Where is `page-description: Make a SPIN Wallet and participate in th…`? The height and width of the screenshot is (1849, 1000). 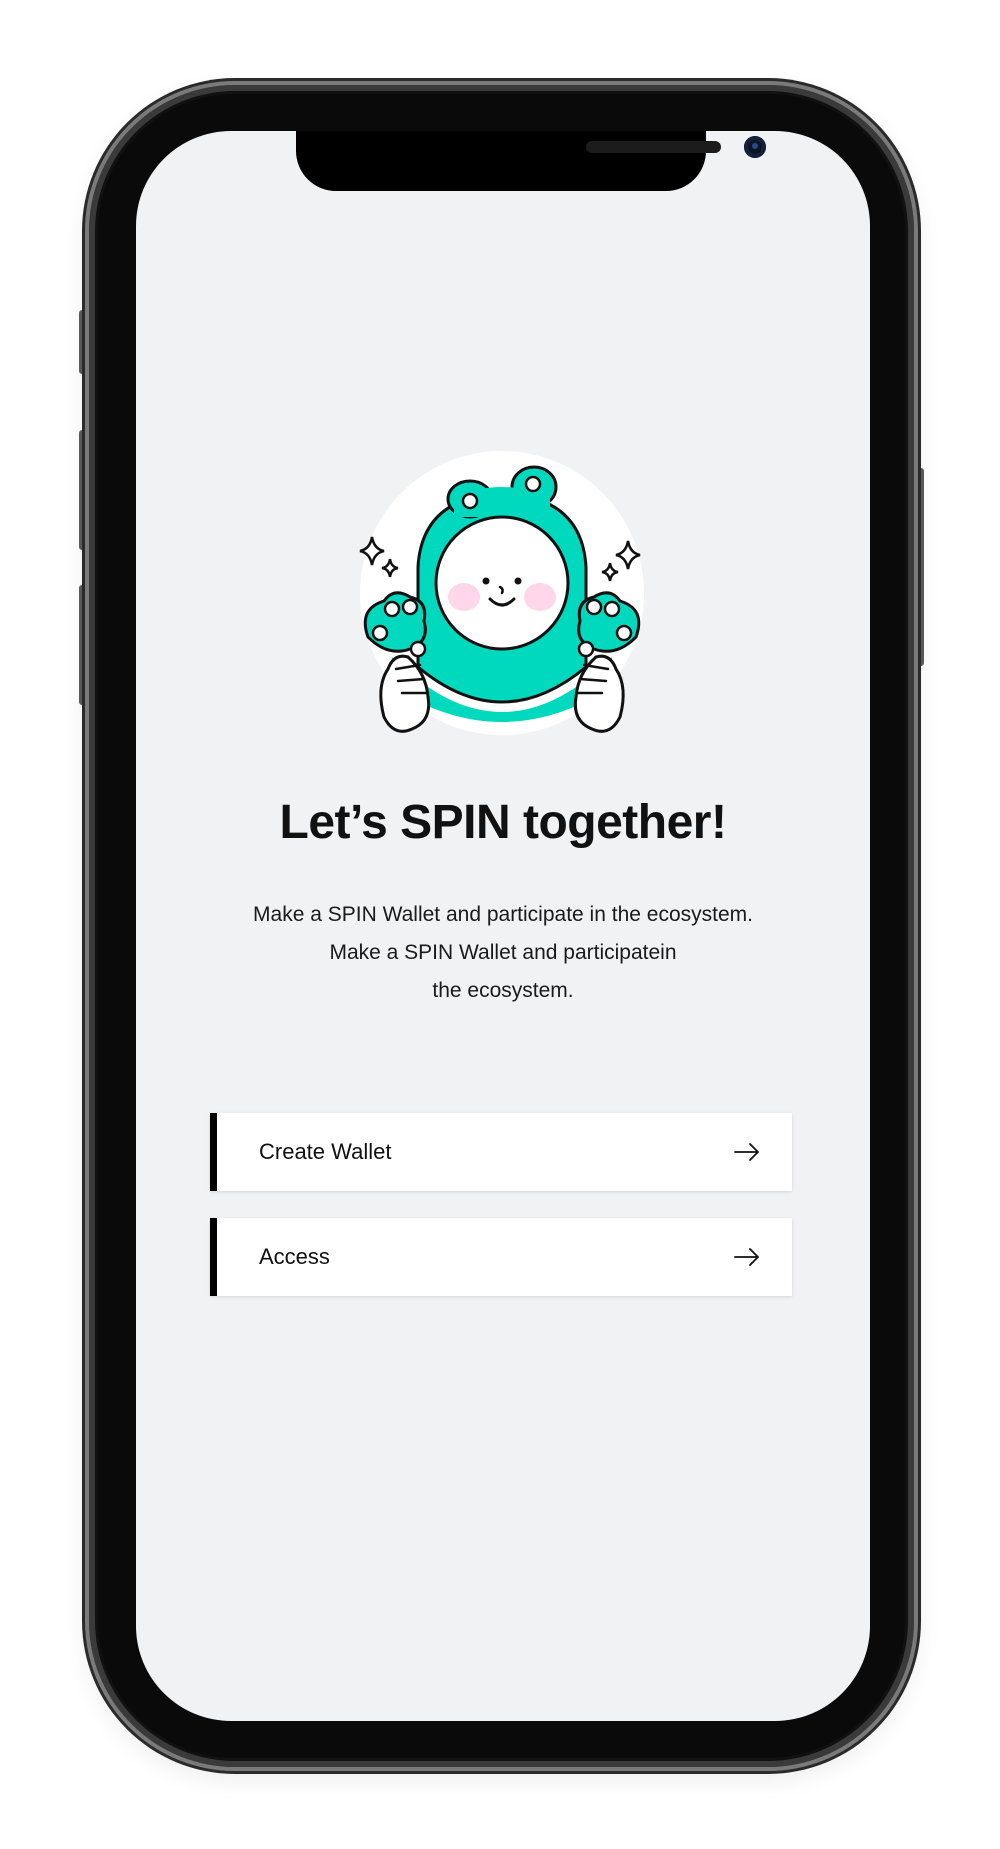
page-description: Make a SPIN Wallet and participate in th… is located at coordinates (503, 952).